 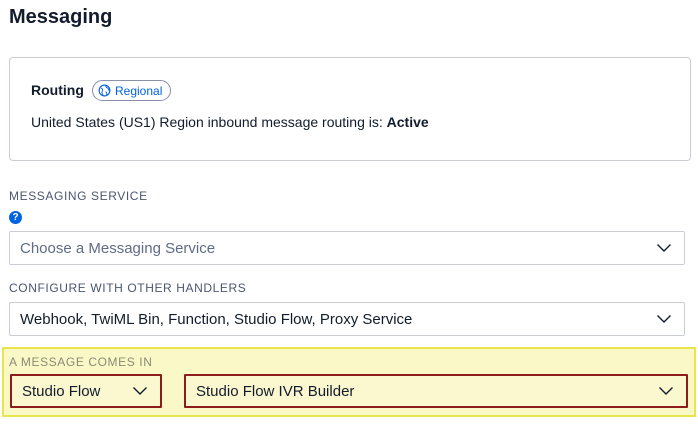 What do you see at coordinates (104, 90) in the screenshot?
I see `globe-icon` at bounding box center [104, 90].